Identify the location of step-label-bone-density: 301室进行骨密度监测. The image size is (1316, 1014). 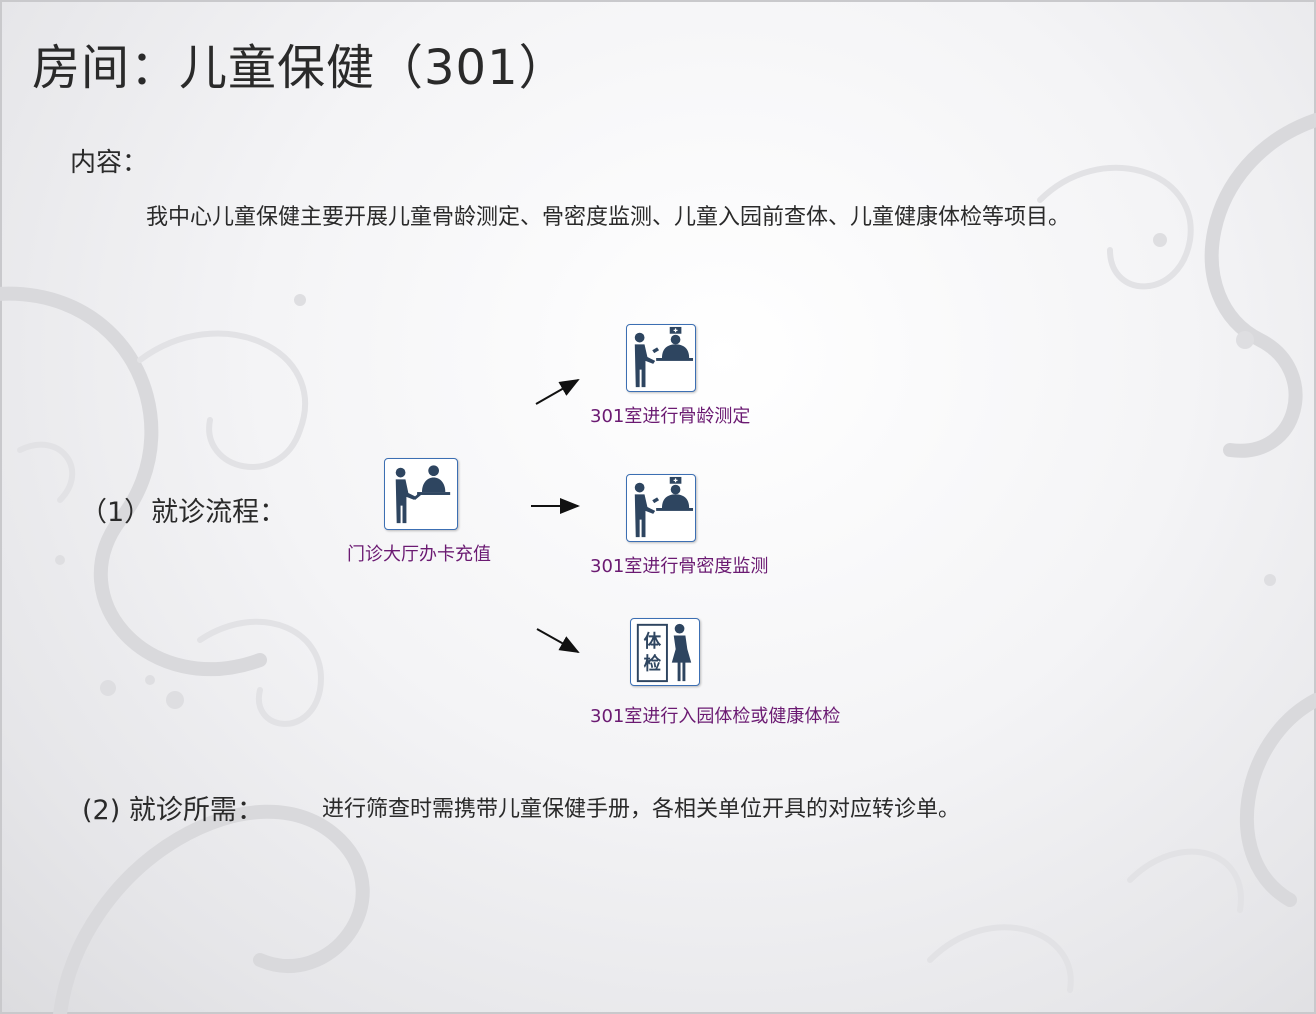
(679, 566).